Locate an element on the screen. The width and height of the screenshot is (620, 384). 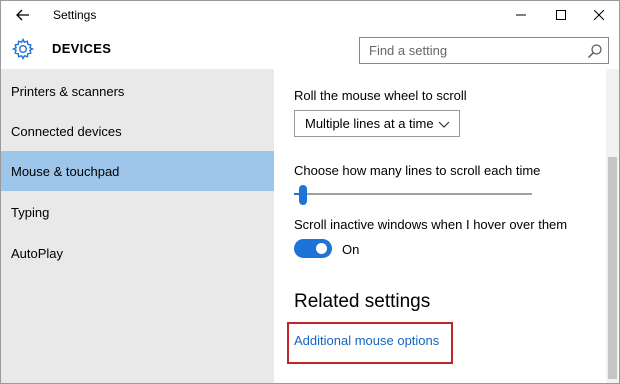
sidebar-item-typing: Typing is located at coordinates (137, 212).